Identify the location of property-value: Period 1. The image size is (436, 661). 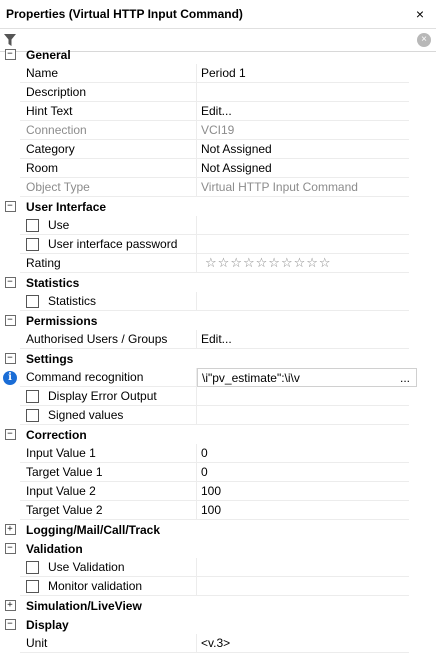
(303, 73).